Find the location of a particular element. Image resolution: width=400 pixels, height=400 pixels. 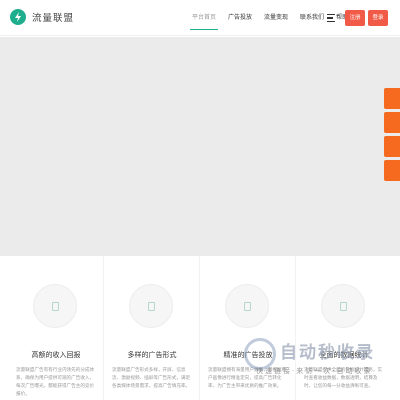

floating-side-bar is located at coordinates (392, 136).